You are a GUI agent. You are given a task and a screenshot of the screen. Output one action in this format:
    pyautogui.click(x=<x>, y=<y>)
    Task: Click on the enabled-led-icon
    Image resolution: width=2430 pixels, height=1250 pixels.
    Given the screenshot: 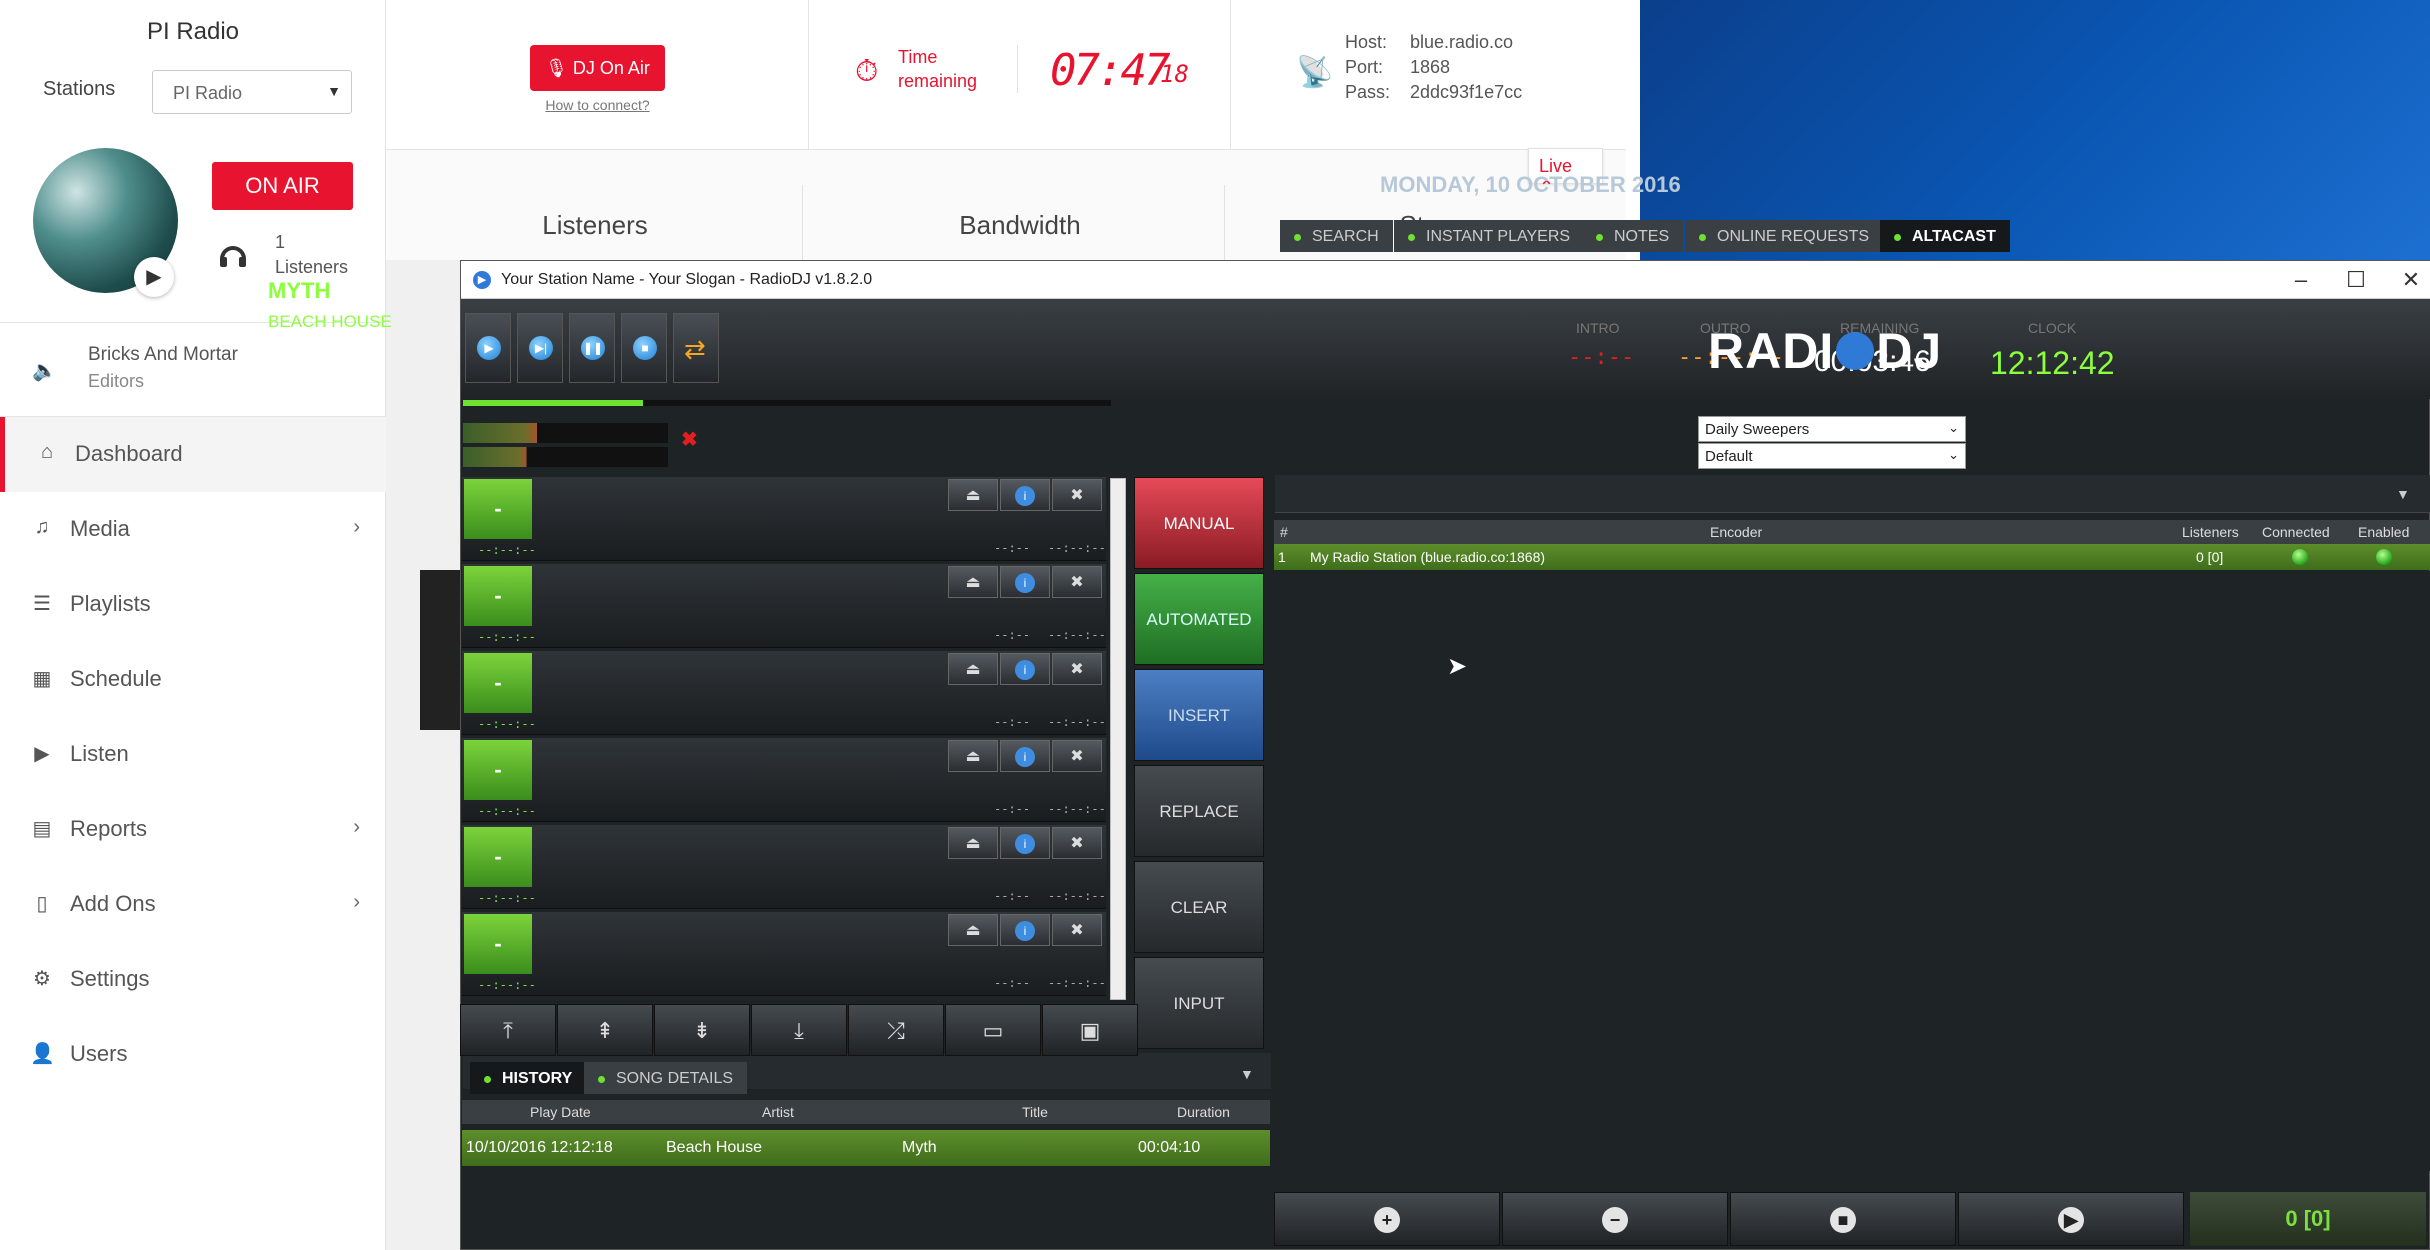 What is the action you would take?
    pyautogui.click(x=2384, y=557)
    